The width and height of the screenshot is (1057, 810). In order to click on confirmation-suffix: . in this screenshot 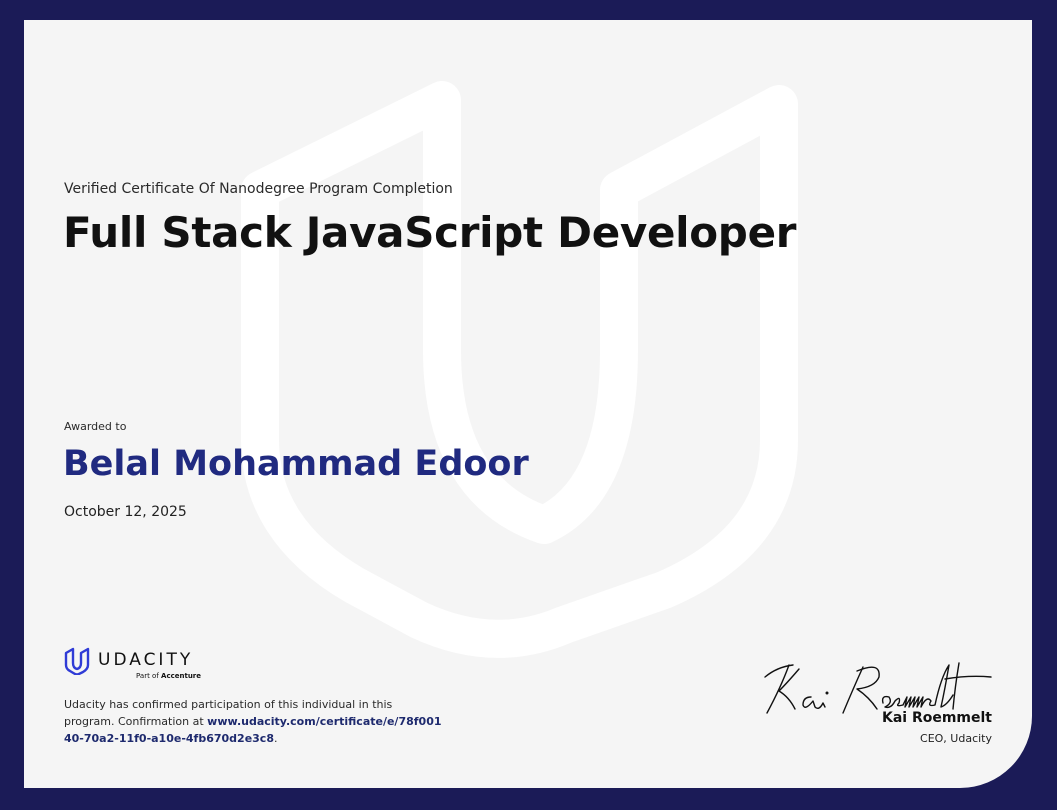, I will do `click(275, 738)`.